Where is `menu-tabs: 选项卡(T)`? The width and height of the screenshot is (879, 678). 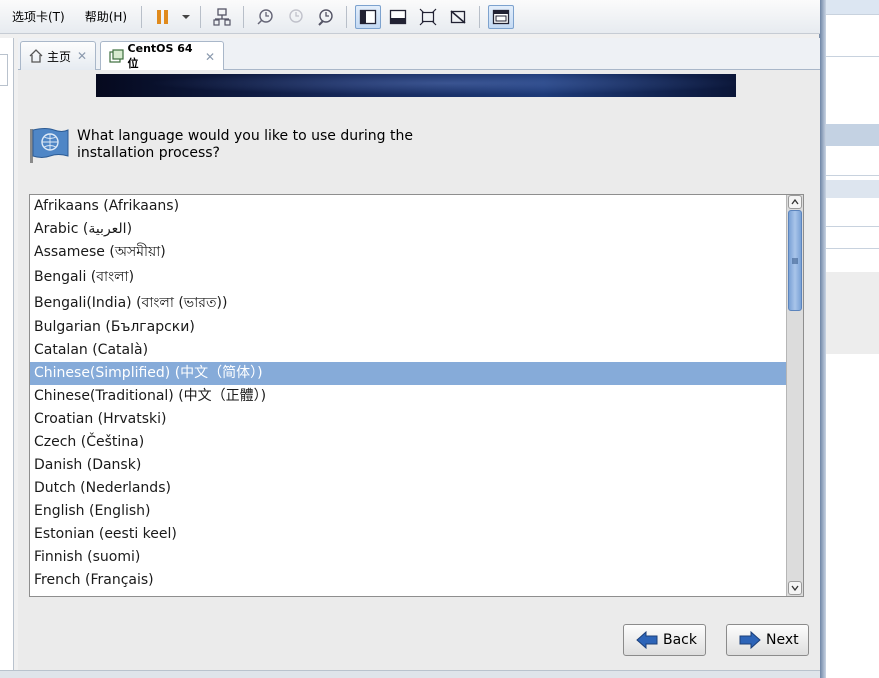 menu-tabs: 选项卡(T) is located at coordinates (36, 16).